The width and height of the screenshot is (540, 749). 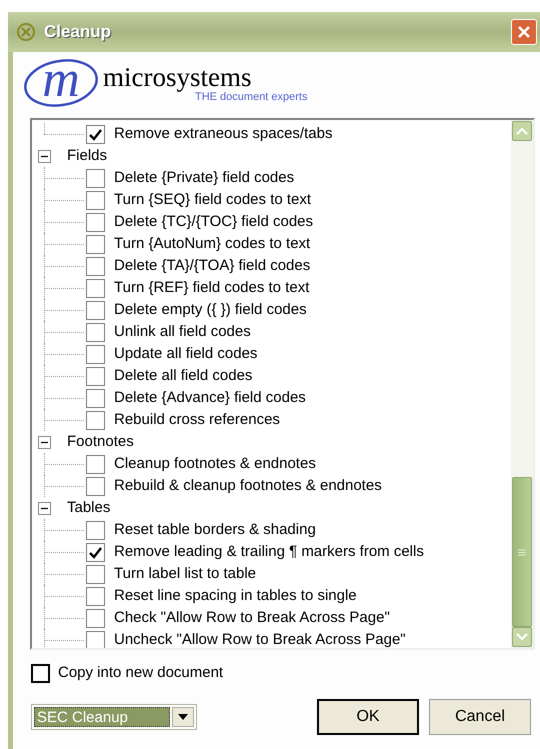 I want to click on option-label: Update all field codes, so click(x=186, y=354).